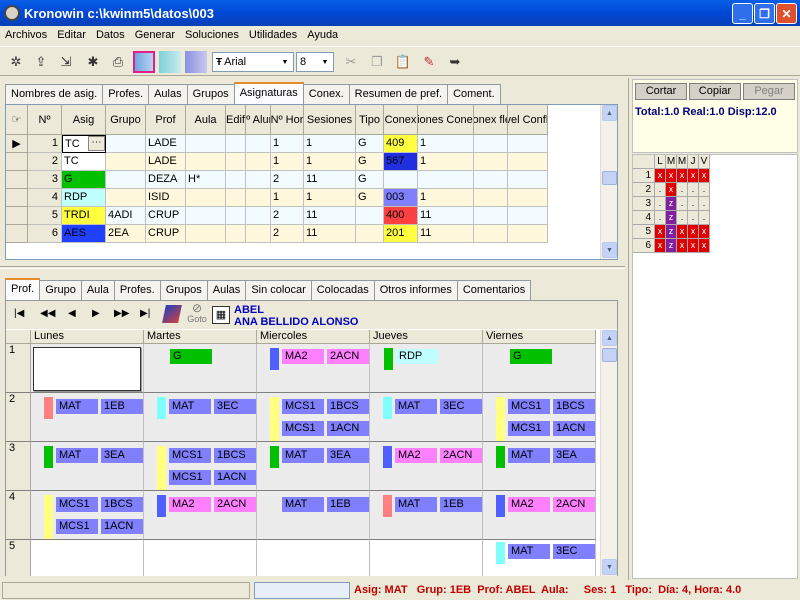 This screenshot has height=600, width=800. I want to click on font-name-select: Ŧ Arial ▼, so click(253, 62).